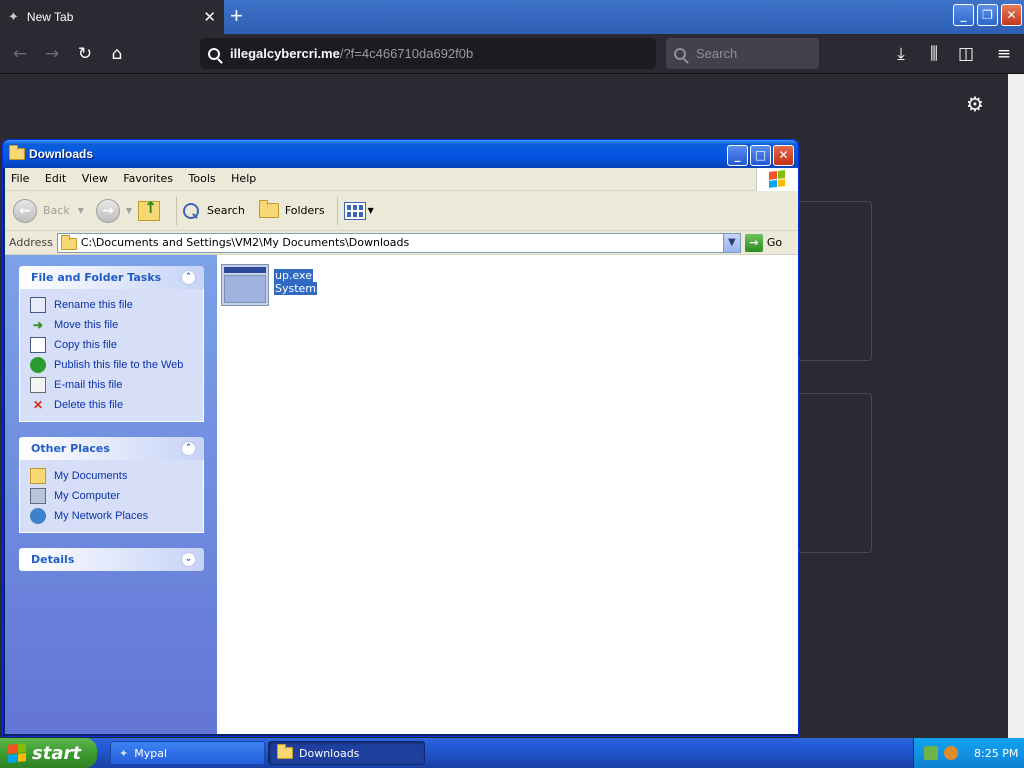 Image resolution: width=1024 pixels, height=768 pixels. Describe the element at coordinates (400, 154) in the screenshot. I see `explorer-titlebar: Downloads _ □ ✕` at that location.